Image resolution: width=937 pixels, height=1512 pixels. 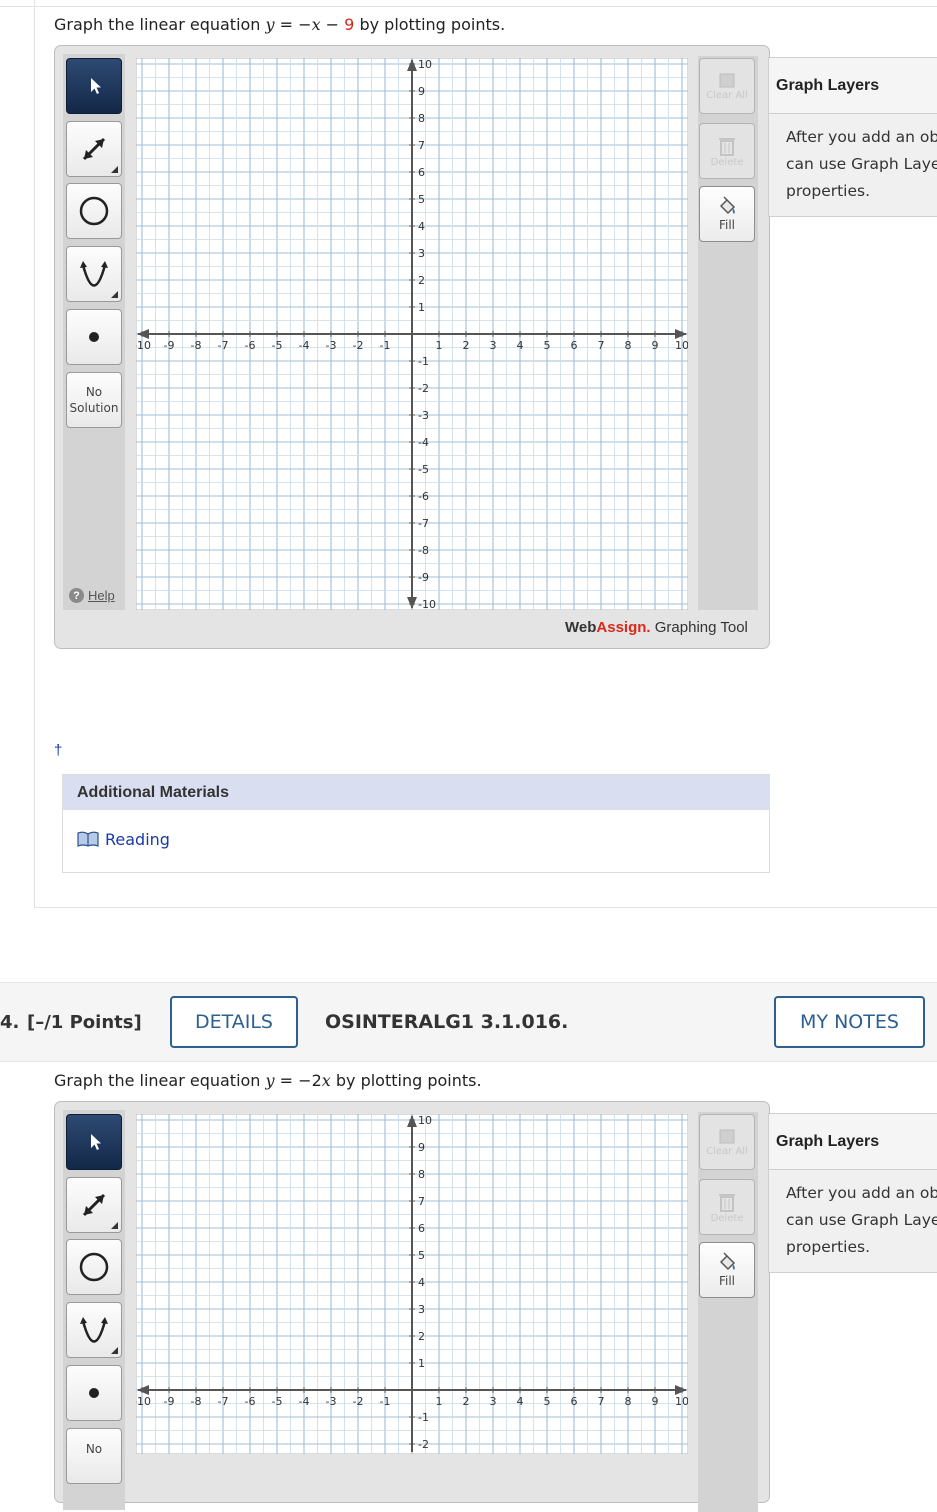 What do you see at coordinates (421, 199) in the screenshot?
I see `y-tick-label: 5` at bounding box center [421, 199].